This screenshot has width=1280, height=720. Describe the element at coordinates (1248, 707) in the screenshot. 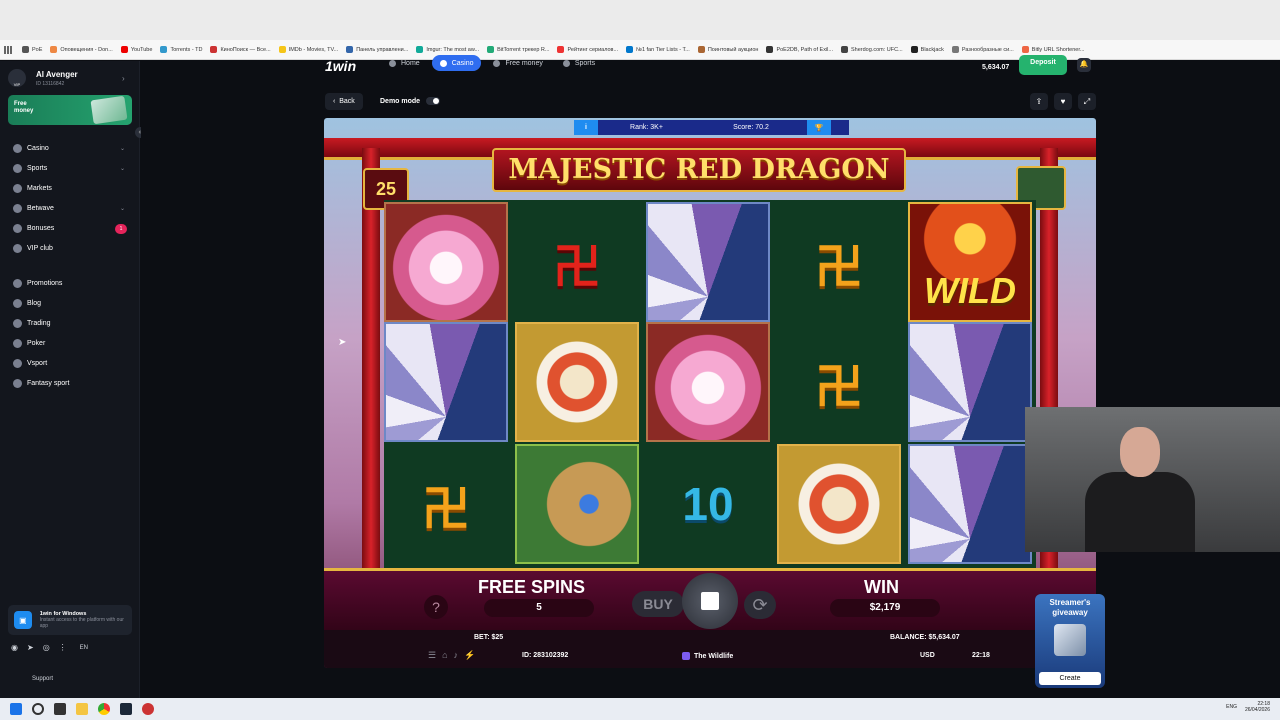

I see `system-tray: ENG 22:18 26/04/2026` at that location.